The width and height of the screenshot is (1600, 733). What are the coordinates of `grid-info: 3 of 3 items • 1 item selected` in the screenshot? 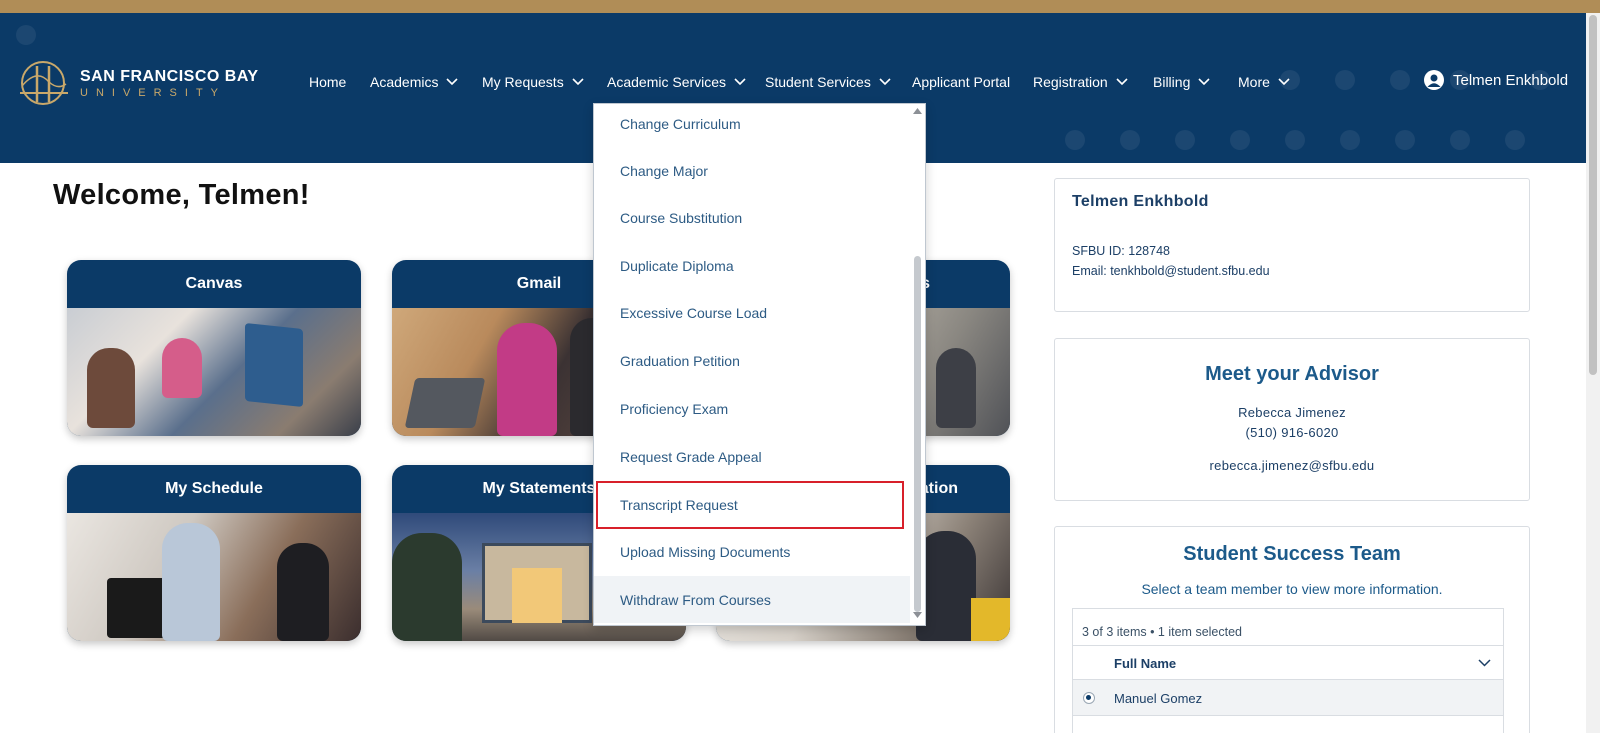 It's located at (1162, 632).